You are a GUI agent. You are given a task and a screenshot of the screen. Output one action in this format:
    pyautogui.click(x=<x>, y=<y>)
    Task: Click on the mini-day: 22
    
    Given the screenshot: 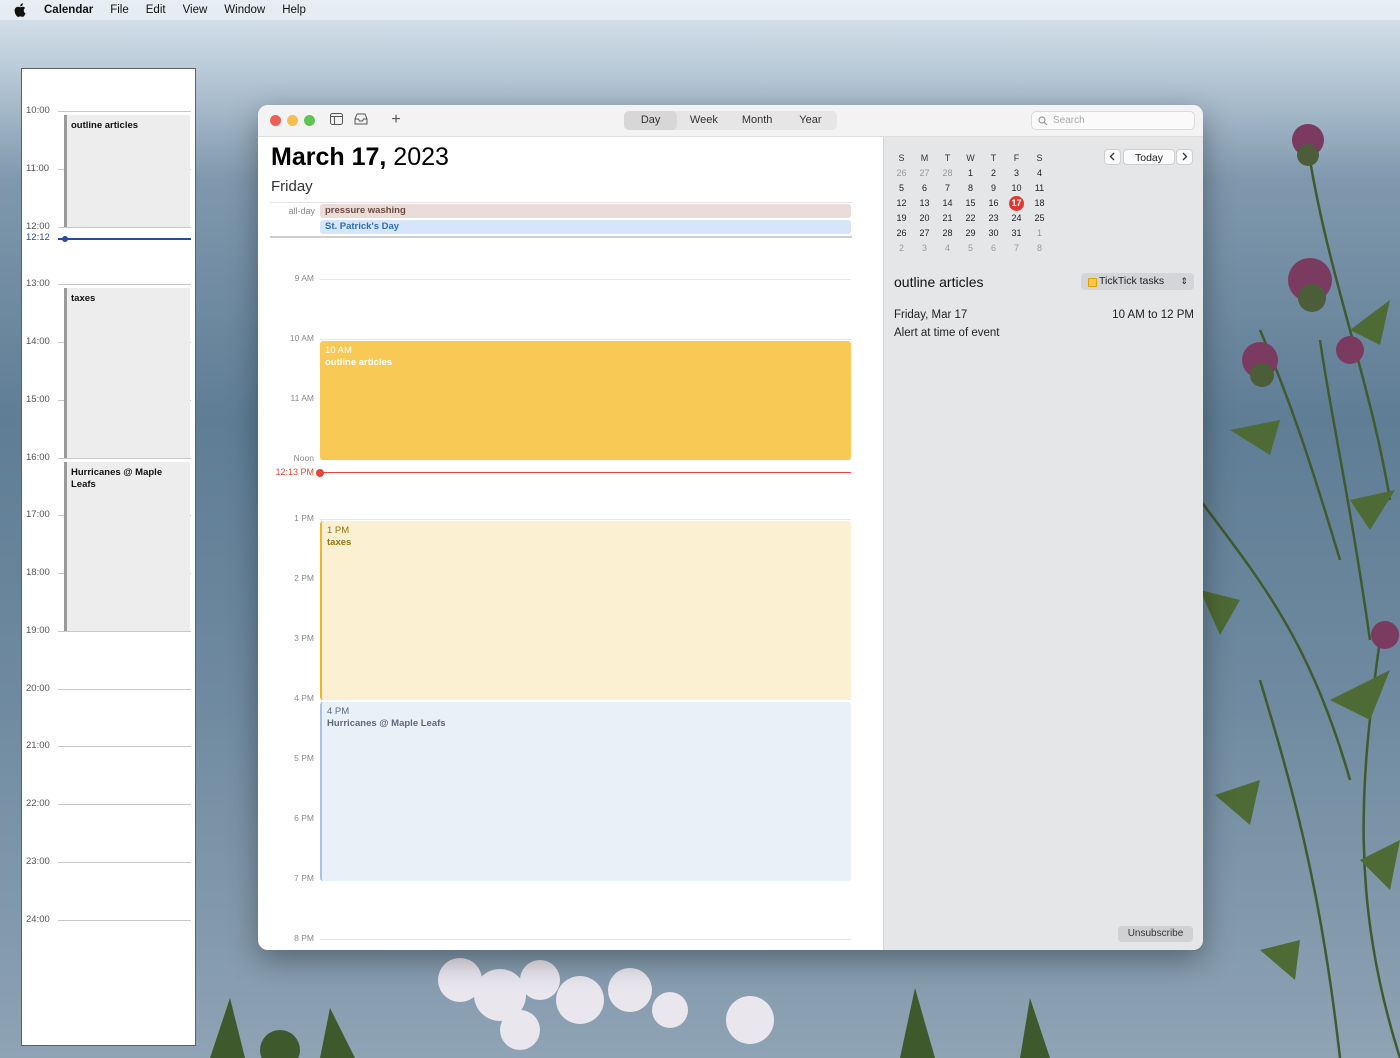 What is the action you would take?
    pyautogui.click(x=970, y=218)
    